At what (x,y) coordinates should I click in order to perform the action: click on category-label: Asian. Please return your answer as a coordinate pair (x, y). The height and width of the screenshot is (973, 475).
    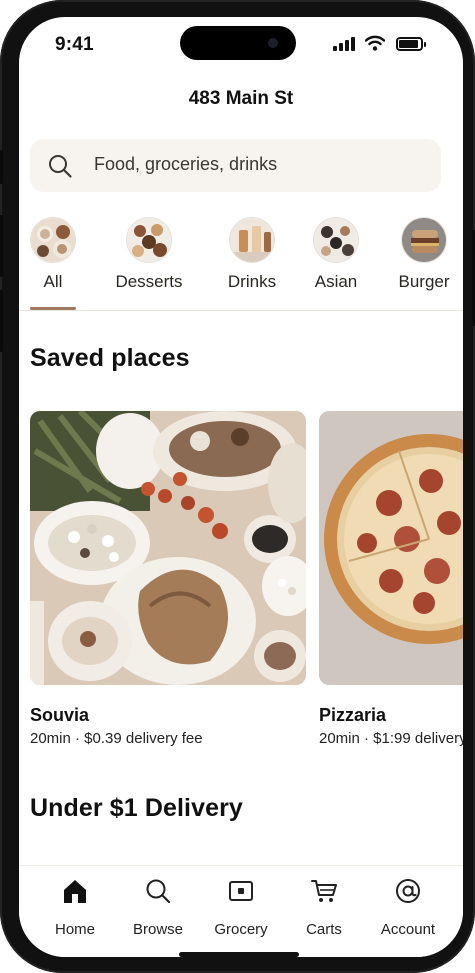
    Looking at the image, I should click on (336, 281).